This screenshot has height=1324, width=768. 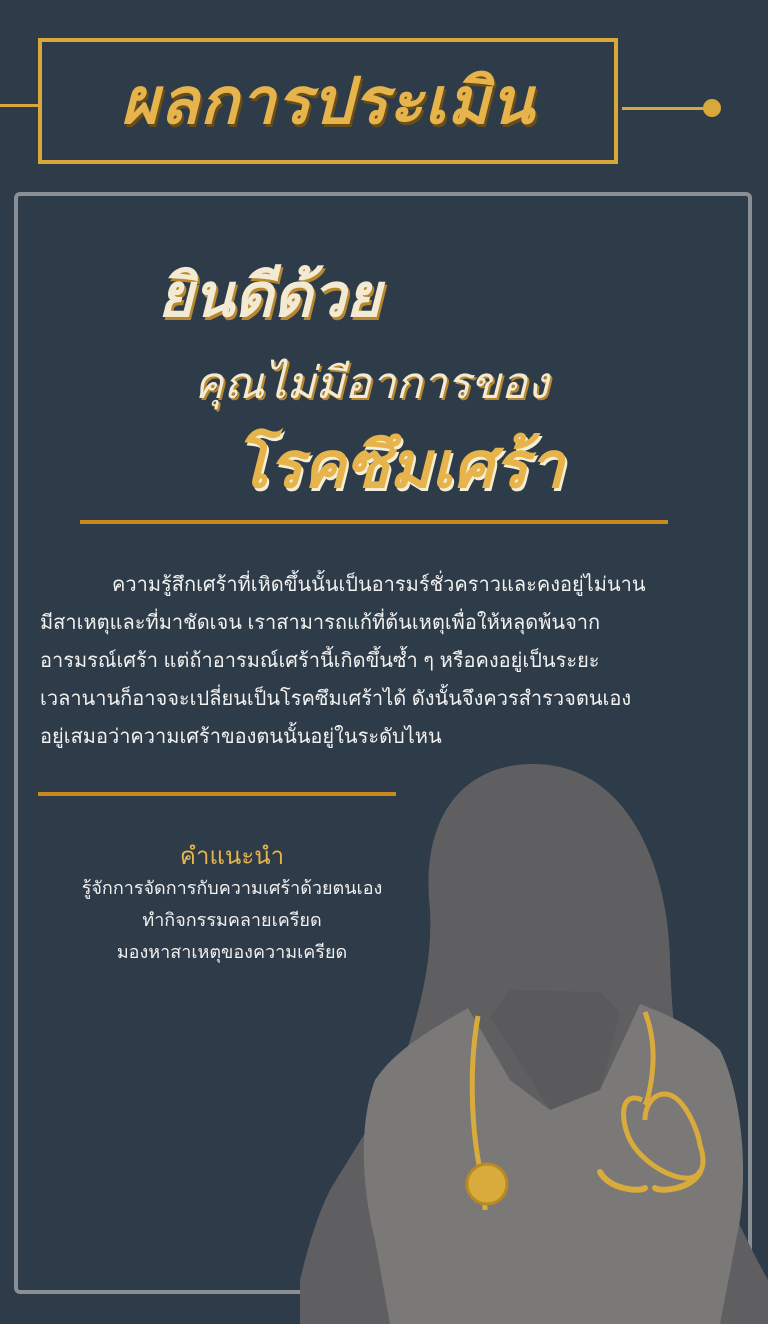 What do you see at coordinates (20, 105) in the screenshot?
I see `header-line-left` at bounding box center [20, 105].